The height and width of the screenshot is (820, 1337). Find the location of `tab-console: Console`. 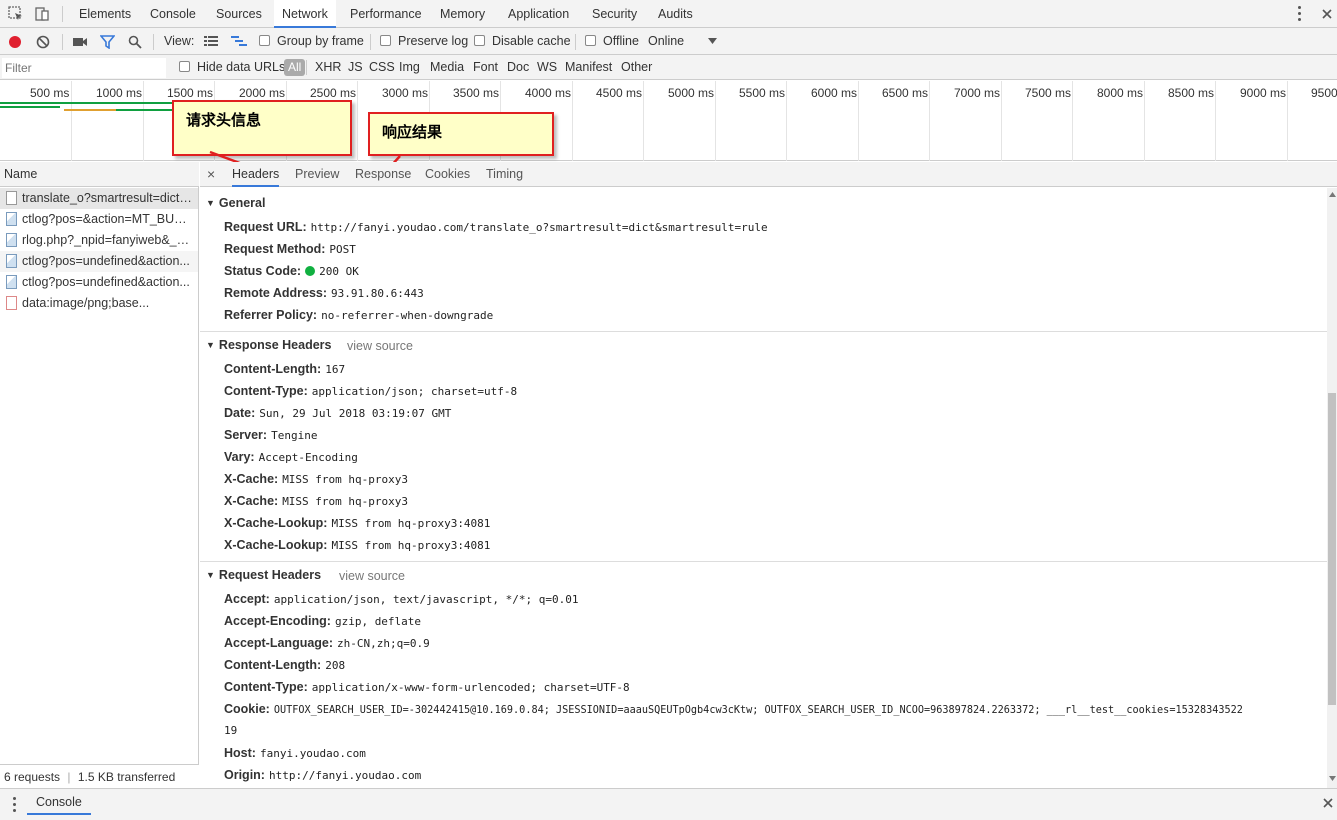

tab-console: Console is located at coordinates (173, 14).